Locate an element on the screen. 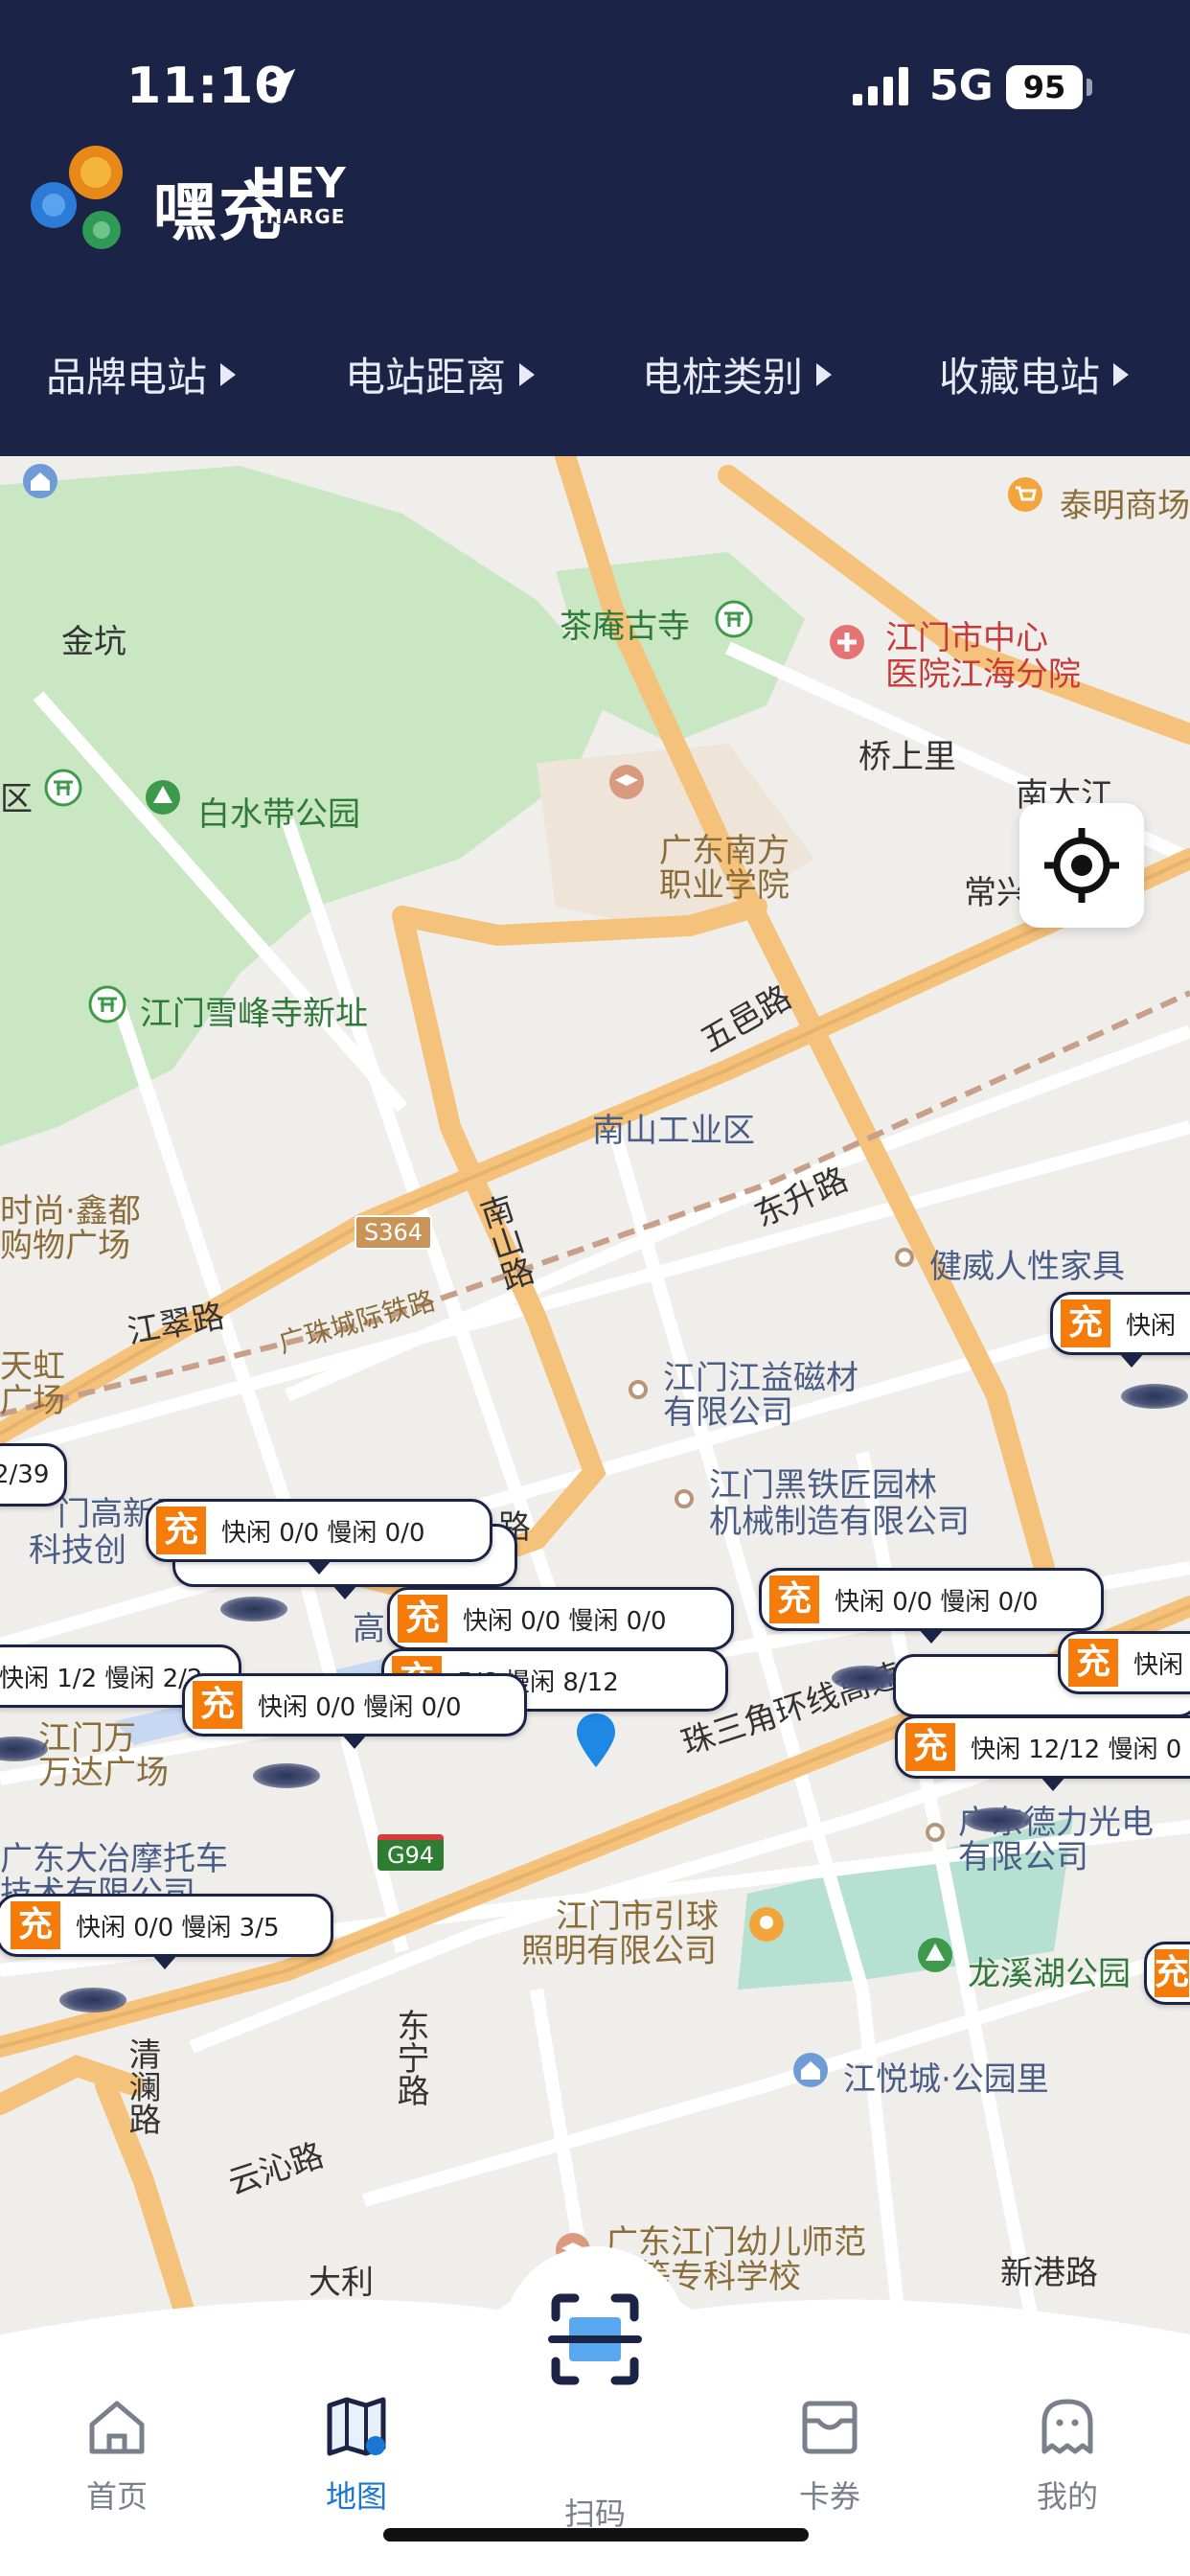  map-label: 职业学院 is located at coordinates (725, 885).